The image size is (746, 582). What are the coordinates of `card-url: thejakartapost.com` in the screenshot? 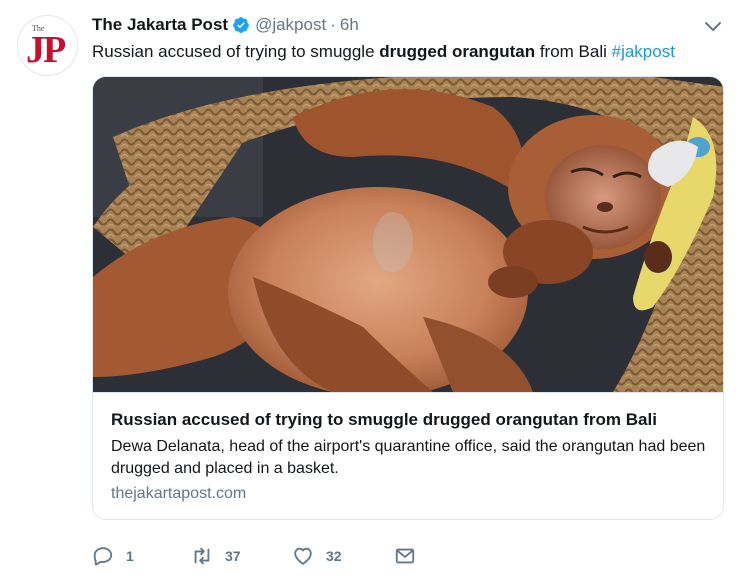 It's located at (178, 494).